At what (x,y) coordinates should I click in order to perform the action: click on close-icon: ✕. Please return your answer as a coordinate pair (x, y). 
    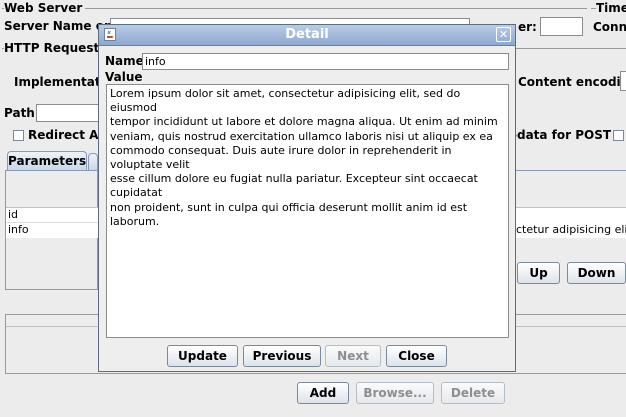
    Looking at the image, I should click on (503, 34).